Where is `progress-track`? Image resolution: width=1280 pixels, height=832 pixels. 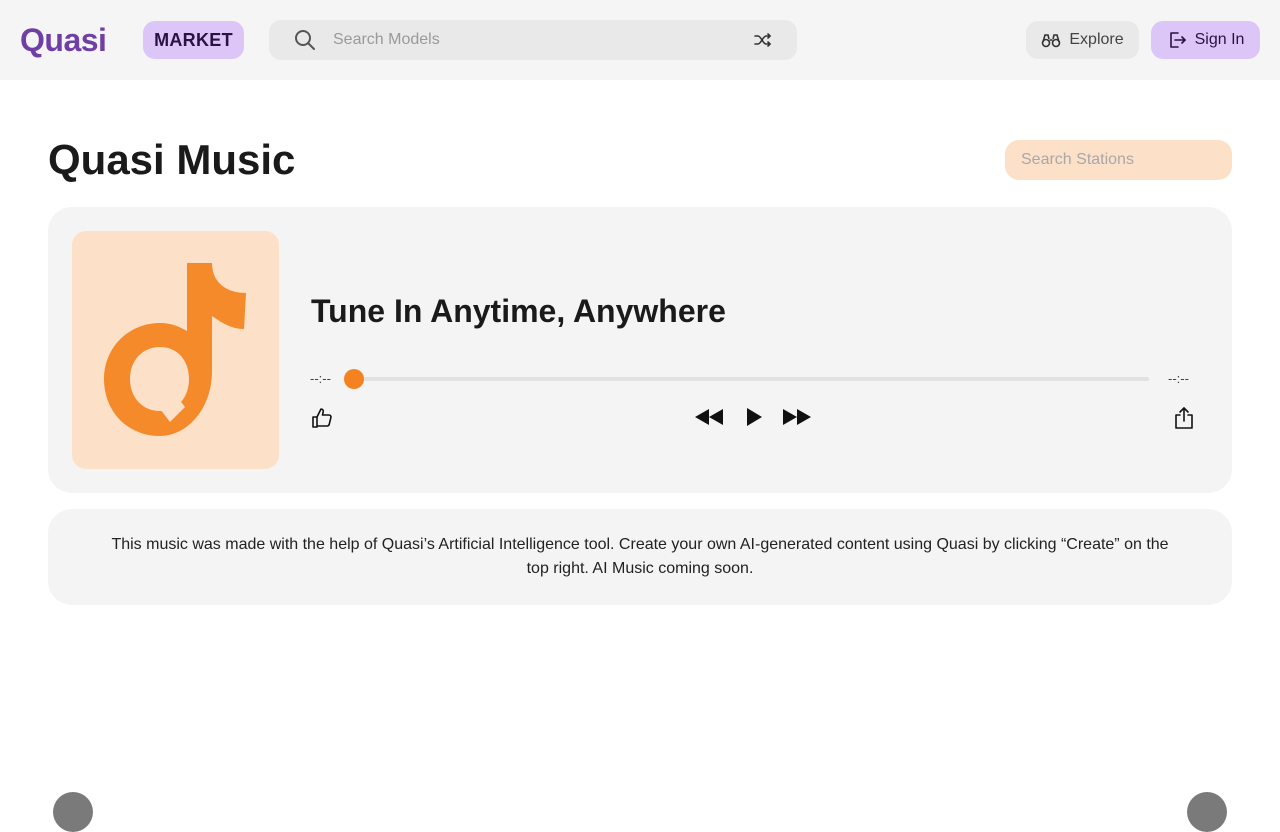
progress-track is located at coordinates (747, 379).